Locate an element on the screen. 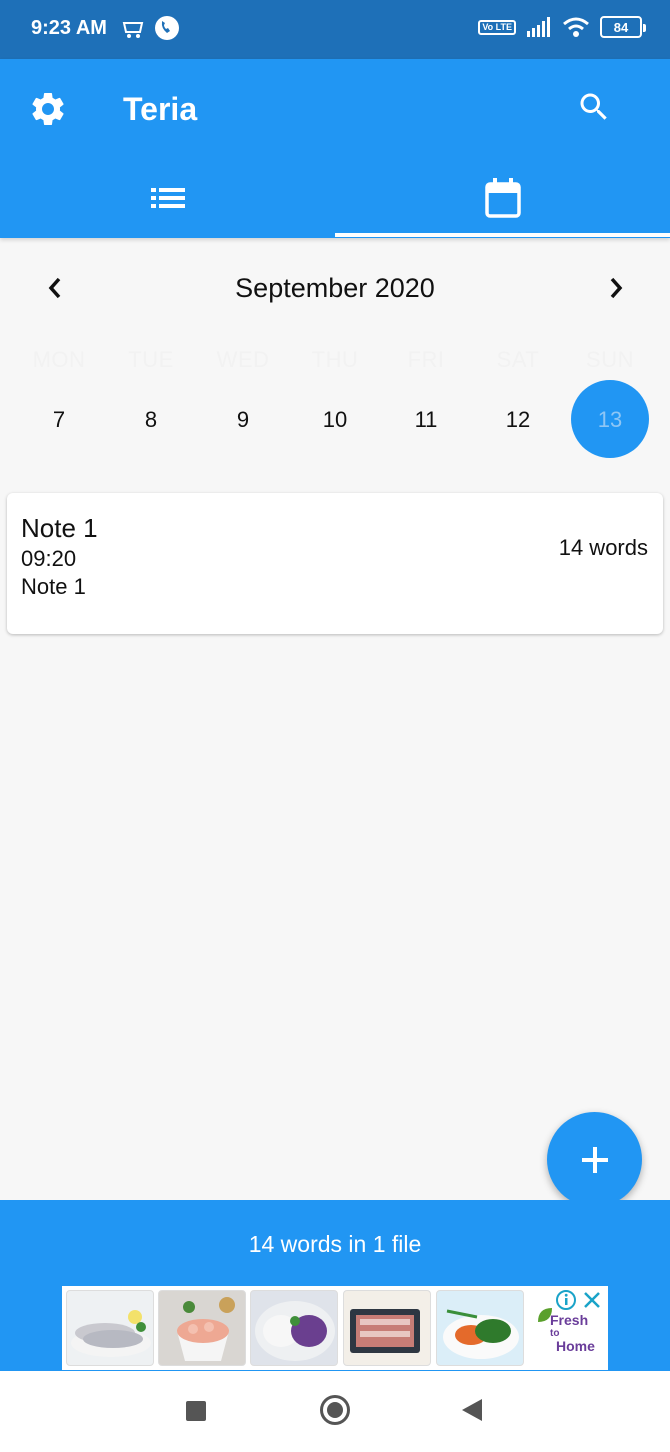  battery-icon: 84 is located at coordinates (623, 27).